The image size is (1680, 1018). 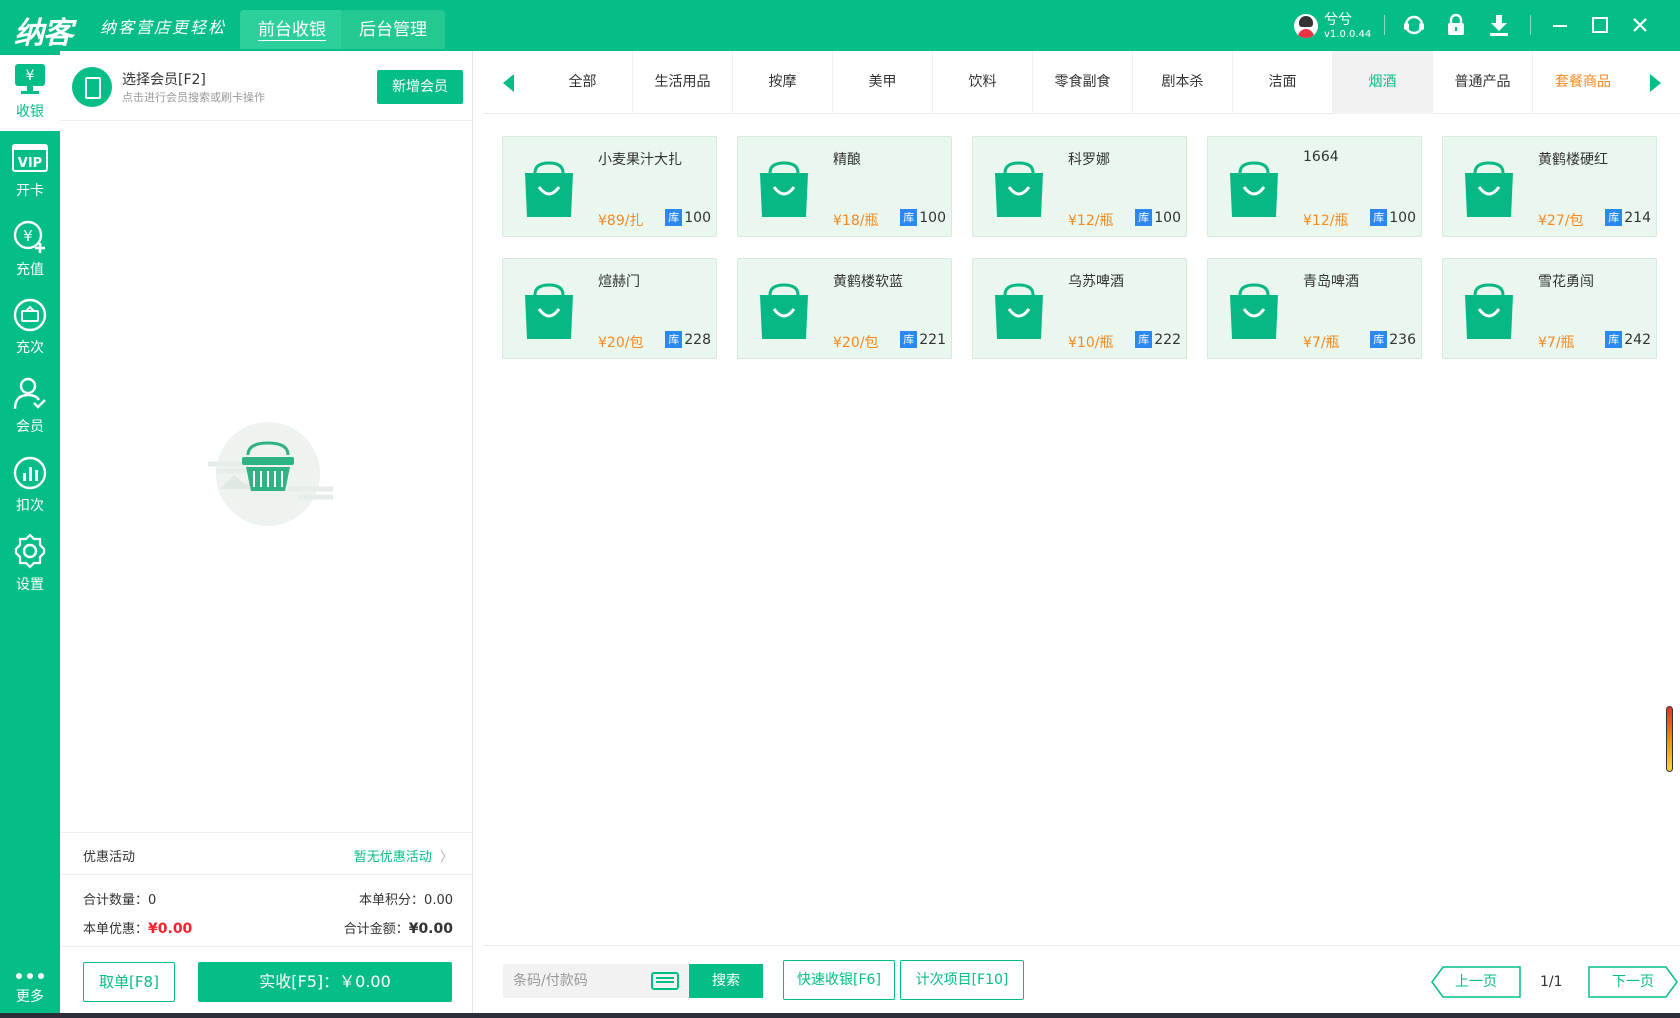 I want to click on bottom-toolbar: 搜索 快速收银[F6] 计次项目[F10] 上一页 1/1 下一页, so click(x=1081, y=979).